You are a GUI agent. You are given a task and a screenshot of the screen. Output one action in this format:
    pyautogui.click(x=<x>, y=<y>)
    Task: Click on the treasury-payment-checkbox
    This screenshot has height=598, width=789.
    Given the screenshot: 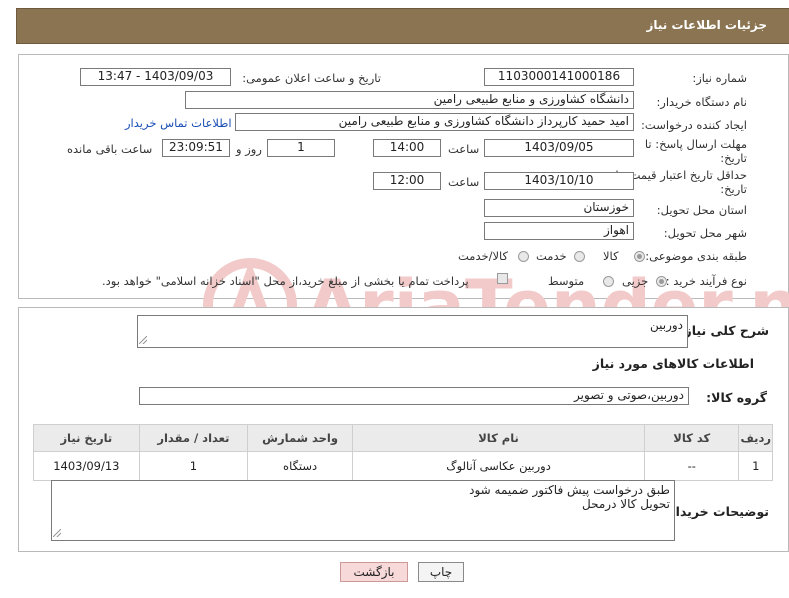 What is the action you would take?
    pyautogui.click(x=502, y=278)
    